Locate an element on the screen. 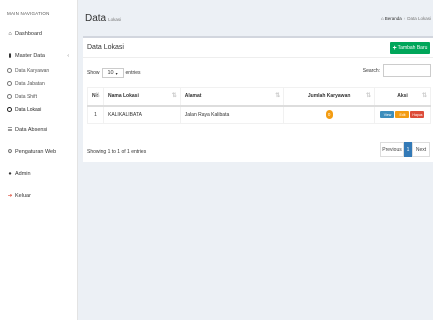 Image resolution: width=433 pixels, height=320 pixels. column-header-no: No ⇅ is located at coordinates (95, 97).